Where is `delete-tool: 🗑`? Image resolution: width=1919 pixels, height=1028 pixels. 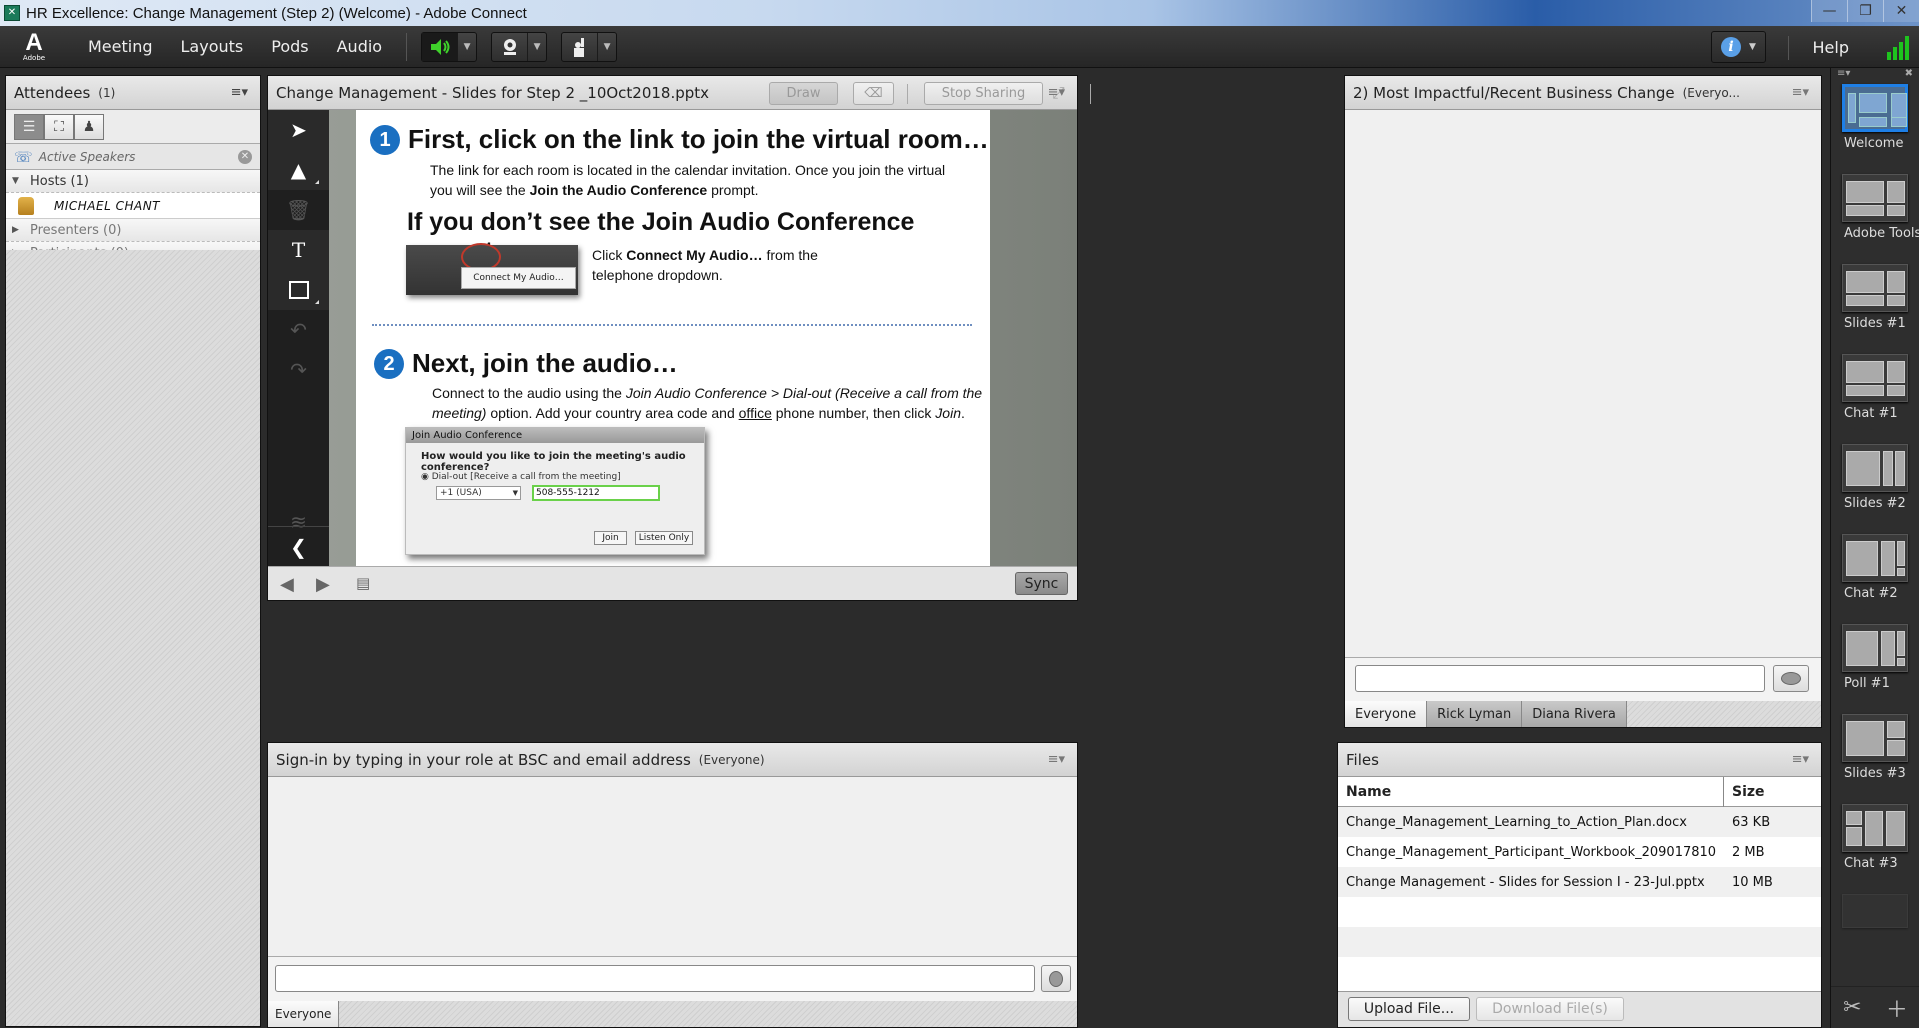 delete-tool: 🗑 is located at coordinates (298, 210).